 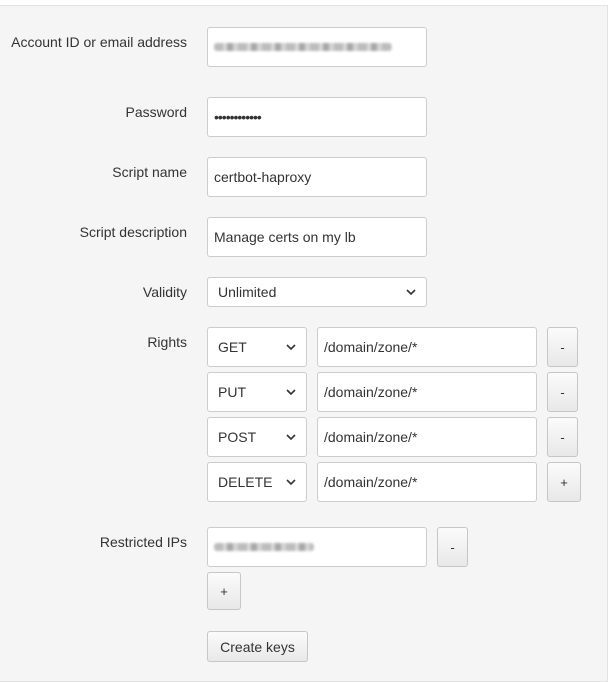 I want to click on rights-method-value: GET, so click(x=232, y=347).